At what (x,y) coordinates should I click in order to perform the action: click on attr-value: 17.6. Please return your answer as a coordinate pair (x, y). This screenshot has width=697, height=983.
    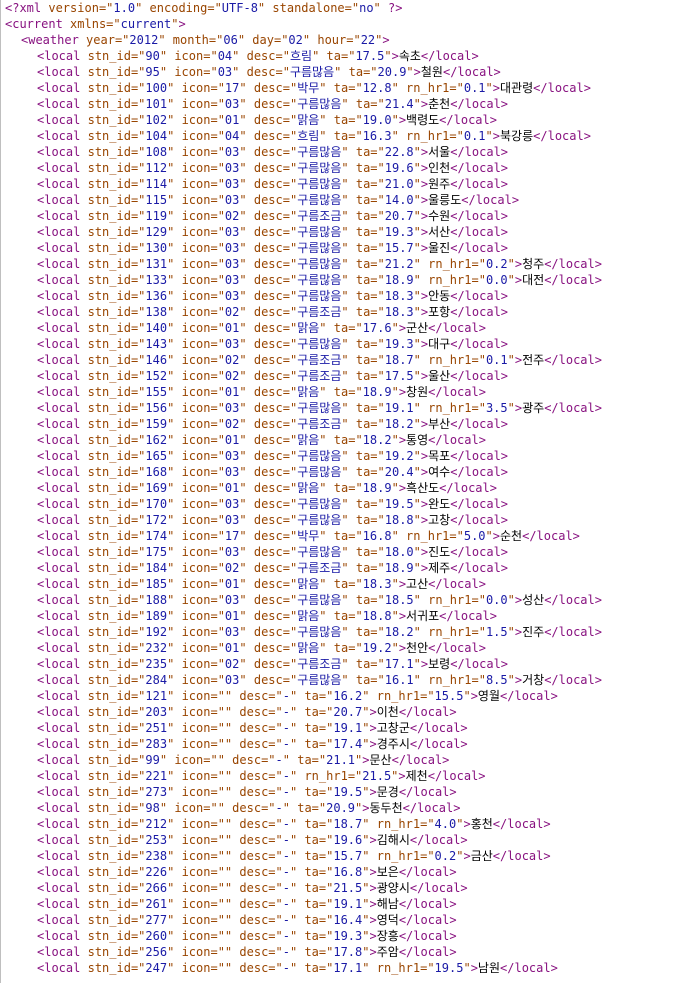
    Looking at the image, I should click on (377, 328).